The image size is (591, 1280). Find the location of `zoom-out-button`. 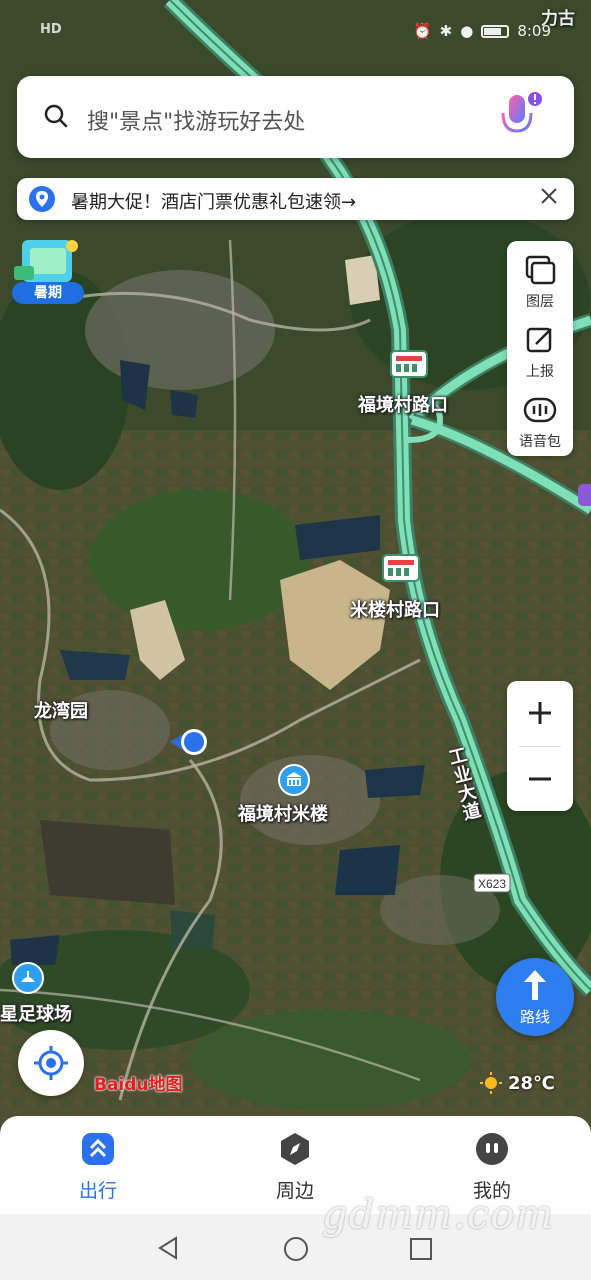

zoom-out-button is located at coordinates (540, 779).